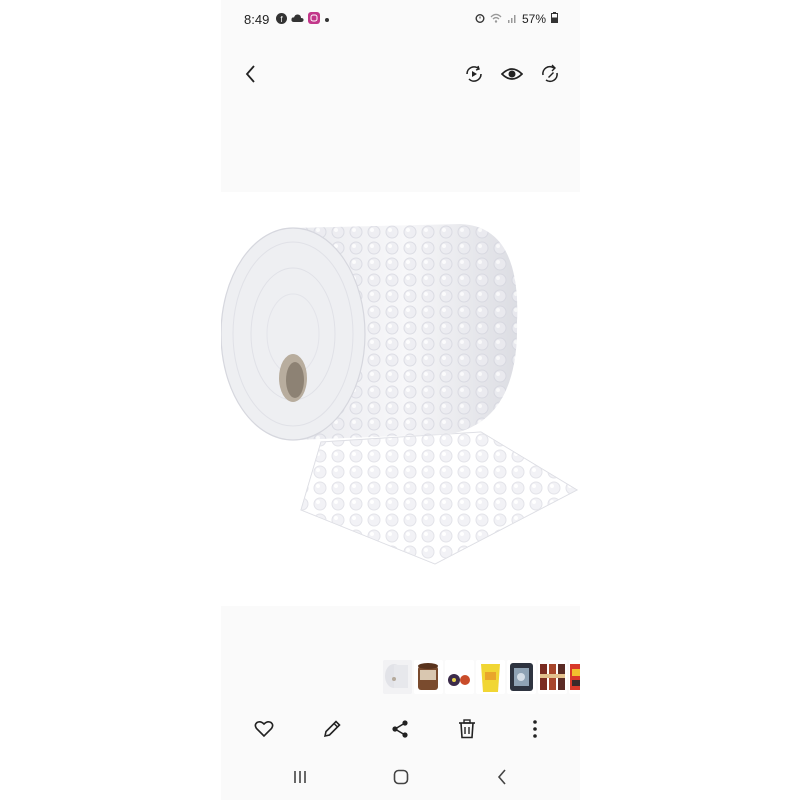 The height and width of the screenshot is (800, 800). What do you see at coordinates (297, 19) in the screenshot?
I see `cloud-icon` at bounding box center [297, 19].